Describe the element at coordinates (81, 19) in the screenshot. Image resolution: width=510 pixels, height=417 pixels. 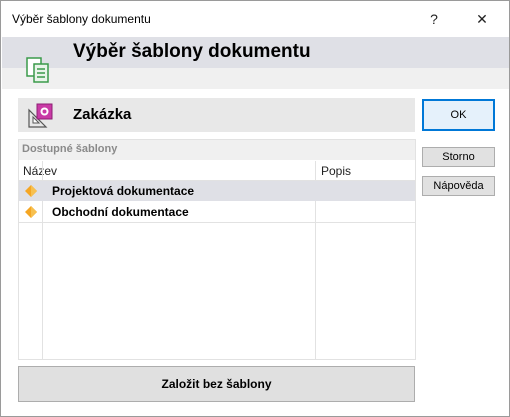
I see `window-title: Výběr šablony dokumentu` at that location.